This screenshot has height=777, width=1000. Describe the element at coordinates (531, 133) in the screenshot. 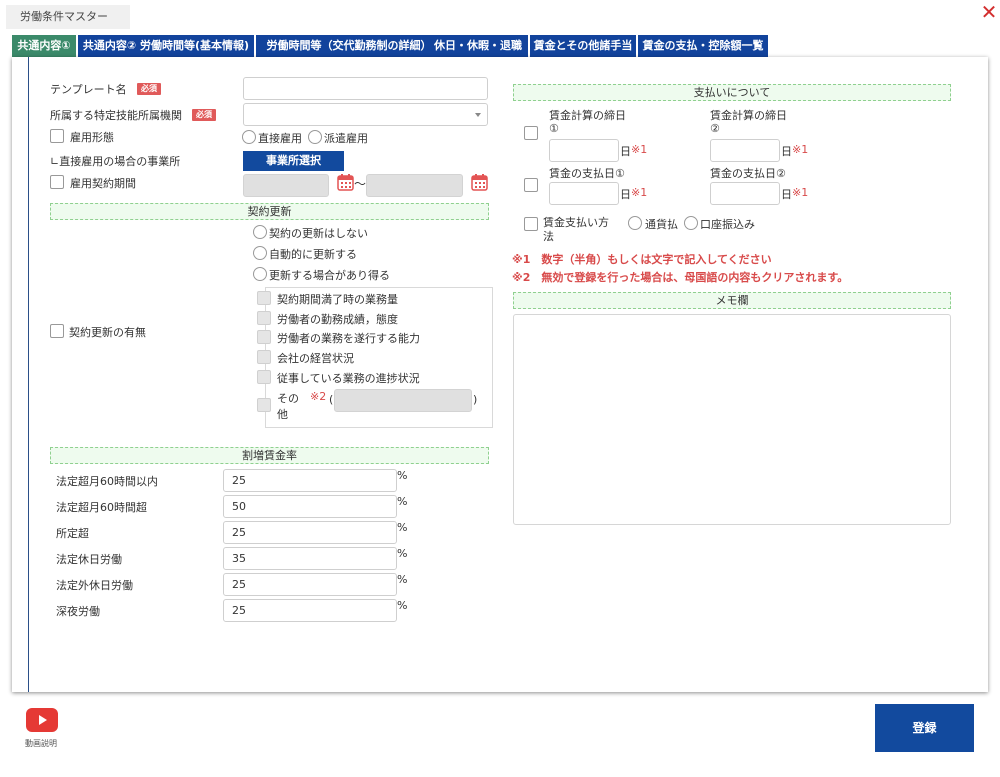

I see `closing-day-checkbox` at that location.